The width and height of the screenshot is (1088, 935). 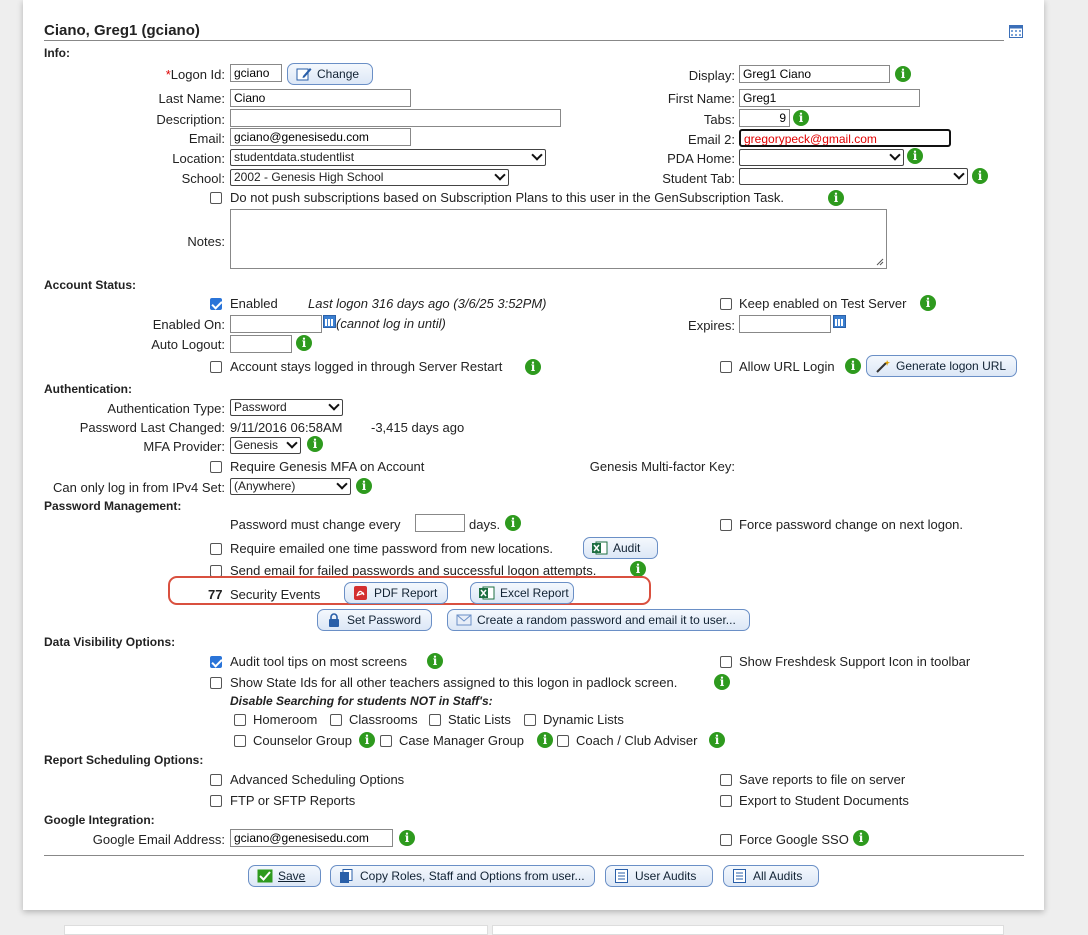 What do you see at coordinates (216, 801) in the screenshot?
I see `ftp-checkbox` at bounding box center [216, 801].